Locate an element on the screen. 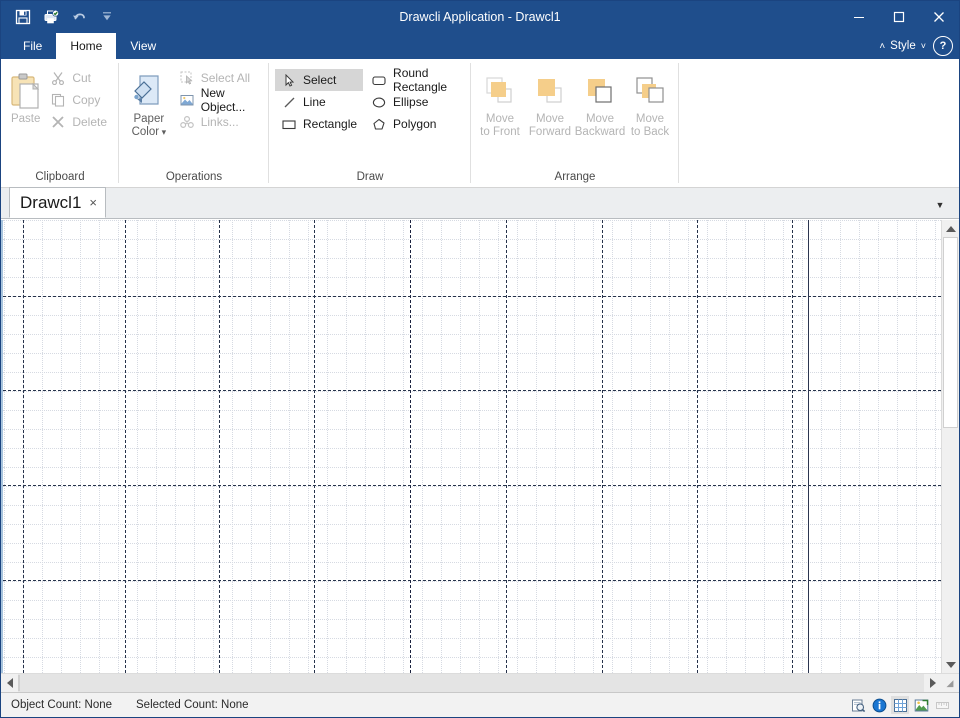 The image size is (960, 718). paper-color-button: Paper Color ▾ is located at coordinates (149, 102).